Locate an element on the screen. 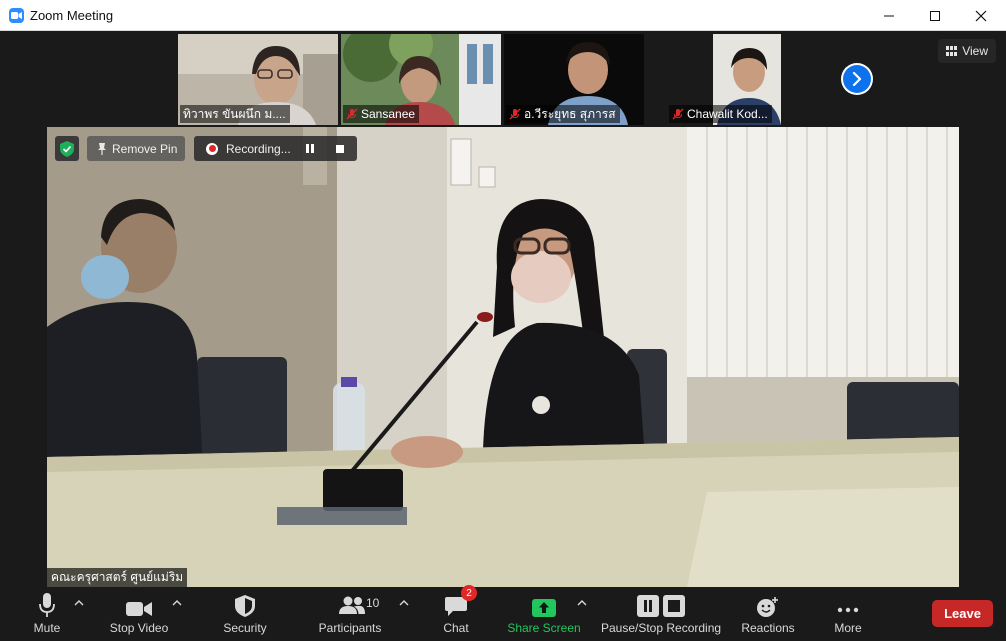 This screenshot has width=1006, height=641. remove-pin-button: Remove Pin is located at coordinates (136, 148).